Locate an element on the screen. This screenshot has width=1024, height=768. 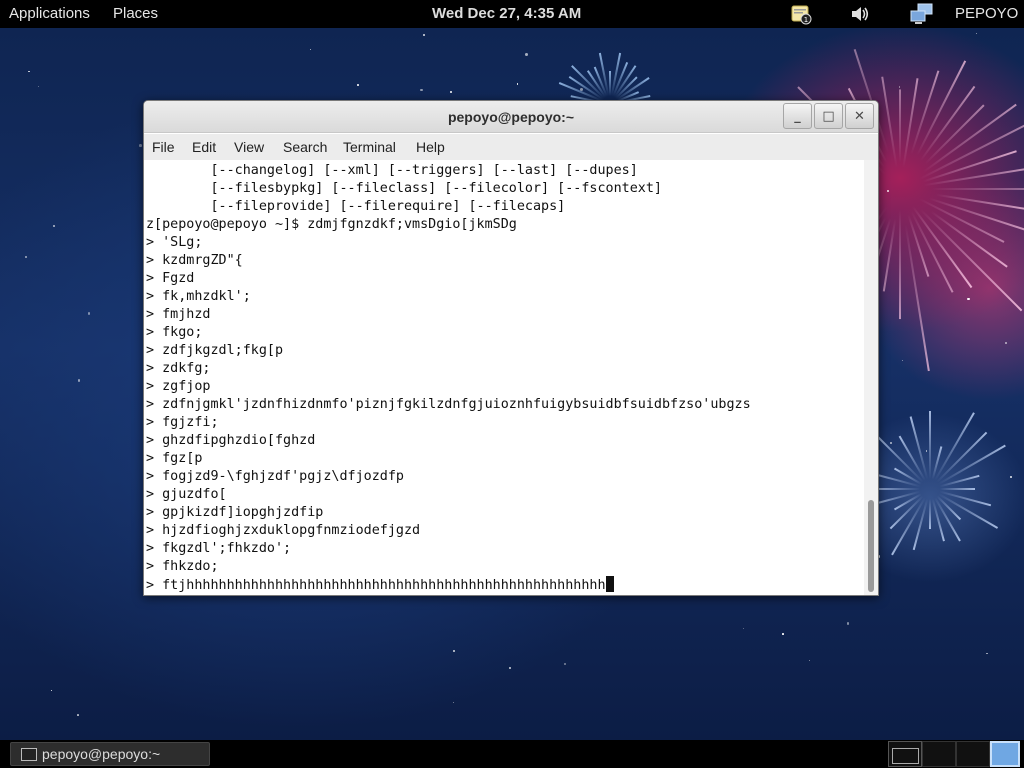
terminal-line: > fkgo; is located at coordinates (174, 332).